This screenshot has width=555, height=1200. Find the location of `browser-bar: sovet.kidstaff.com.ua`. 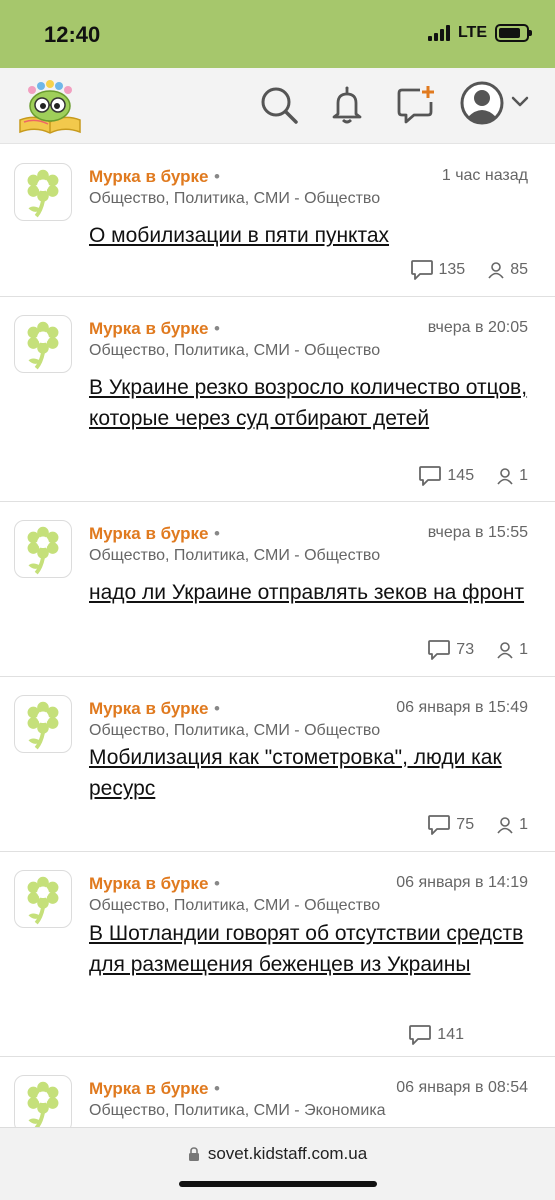

browser-bar: sovet.kidstaff.com.ua is located at coordinates (277, 1163).